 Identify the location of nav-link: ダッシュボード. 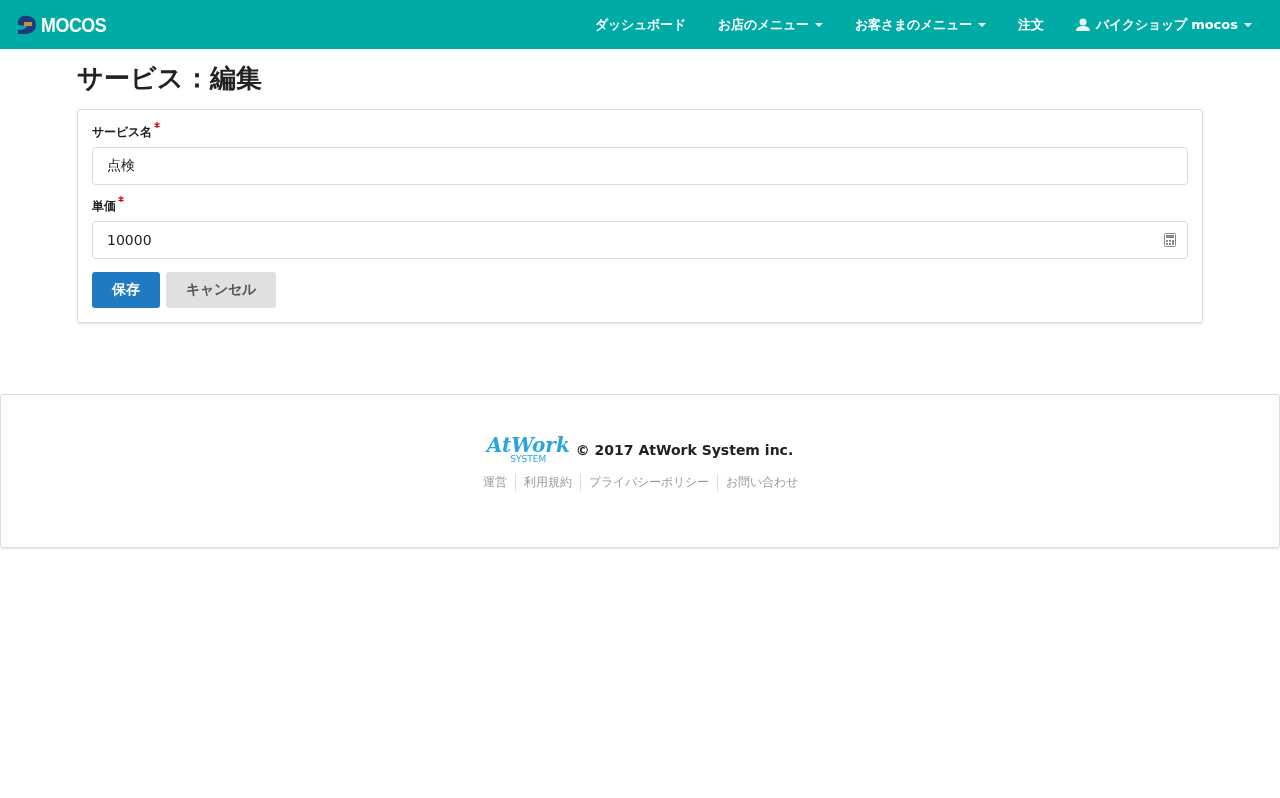
(640, 24).